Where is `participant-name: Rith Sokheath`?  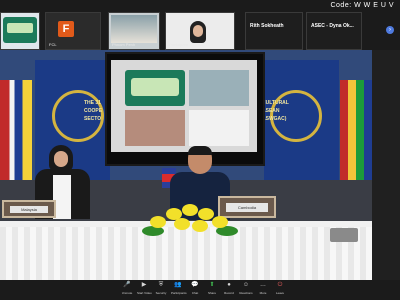
participant-name: Rith Sokheath is located at coordinates (267, 26).